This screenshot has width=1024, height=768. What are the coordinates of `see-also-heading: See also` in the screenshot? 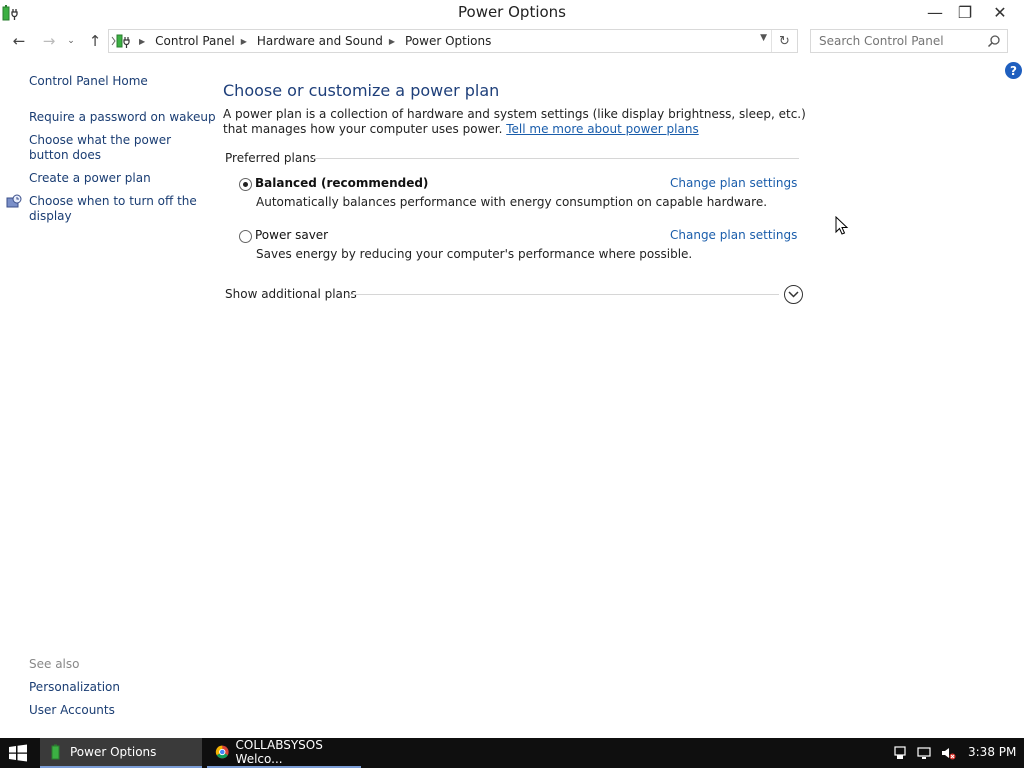 It's located at (54, 664).